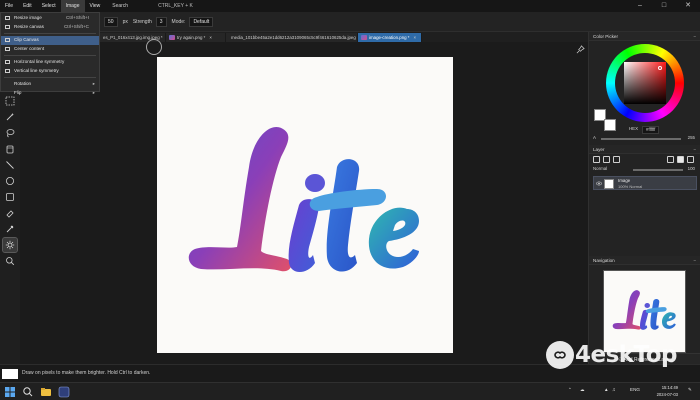 Image resolution: width=700 pixels, height=400 pixels. What do you see at coordinates (690, 390) in the screenshot?
I see `notification-icon: ✎` at bounding box center [690, 390].